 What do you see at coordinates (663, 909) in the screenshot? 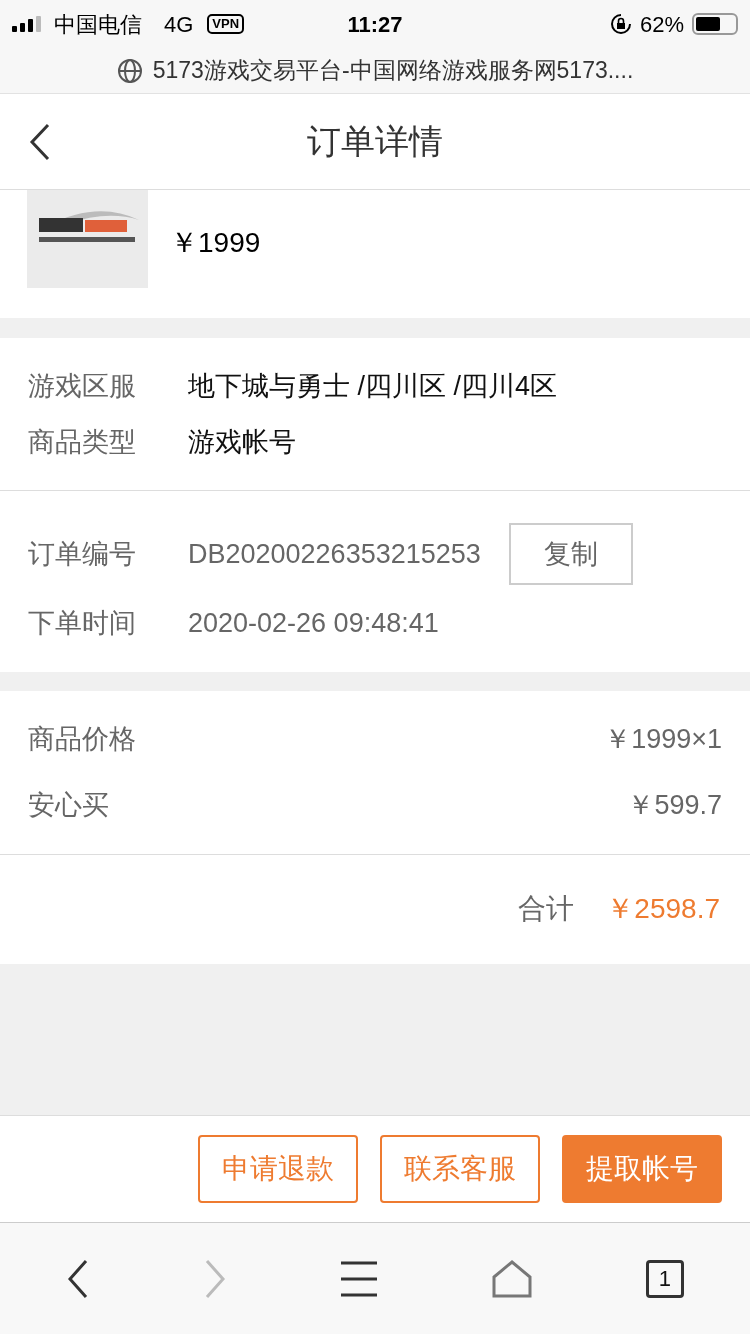
I see `total-amount: ￥2598.7` at bounding box center [663, 909].